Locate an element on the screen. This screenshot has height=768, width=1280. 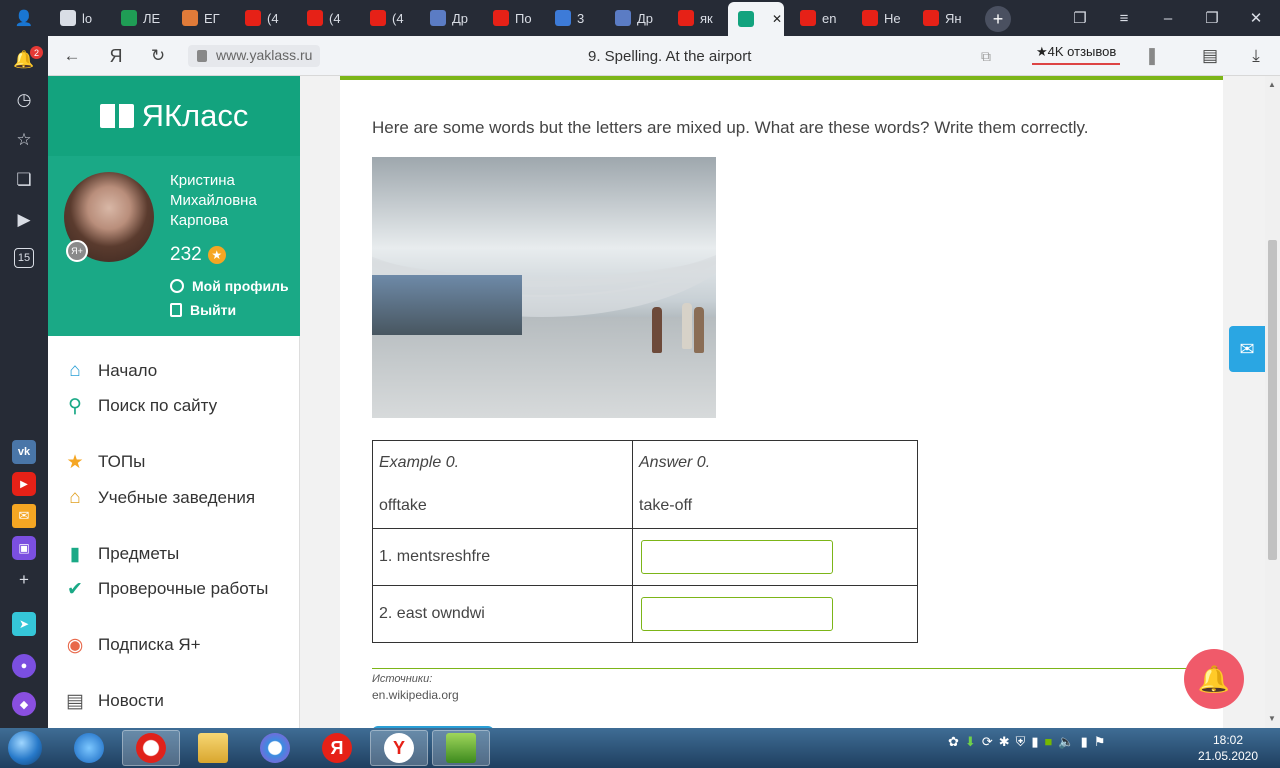
points-value: 232 is located at coordinates (186, 254).